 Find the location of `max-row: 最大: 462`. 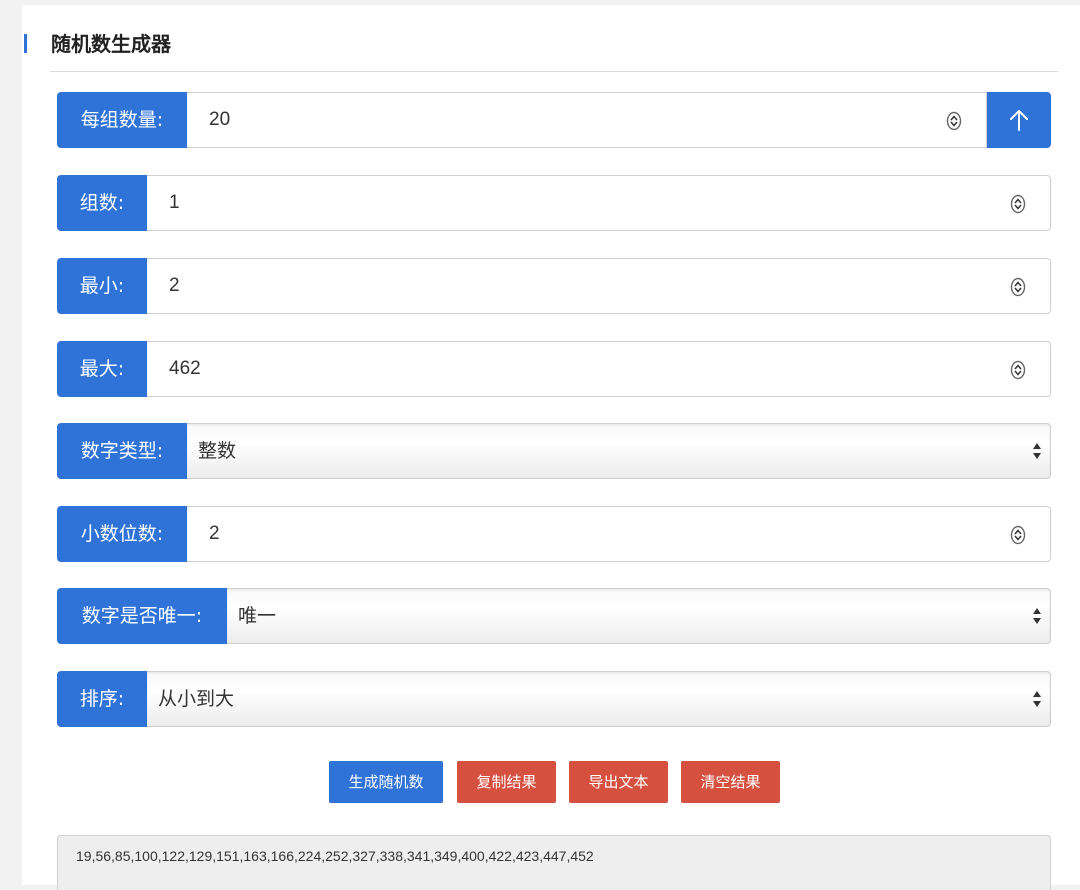

max-row: 最大: 462 is located at coordinates (554, 369).